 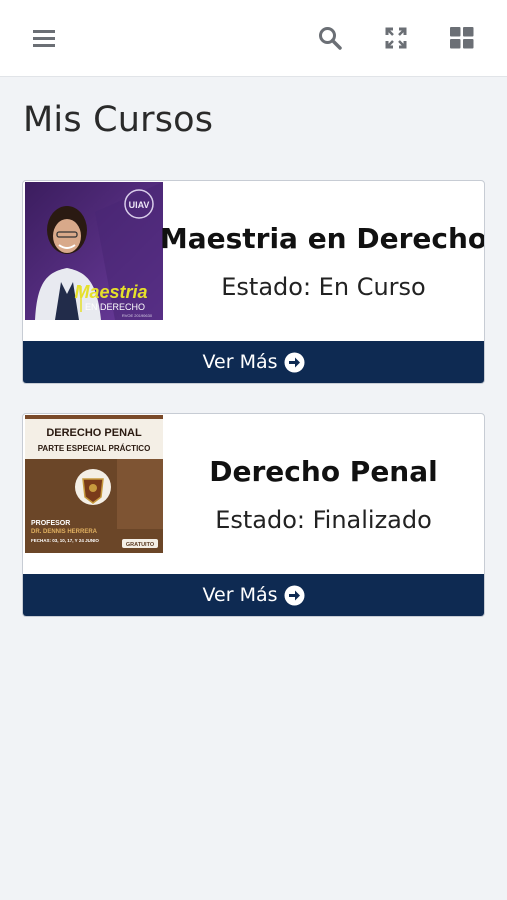 What do you see at coordinates (94, 448) in the screenshot?
I see `thumb-subtitle: PARTE ESPECIAL PRÁCTICO` at bounding box center [94, 448].